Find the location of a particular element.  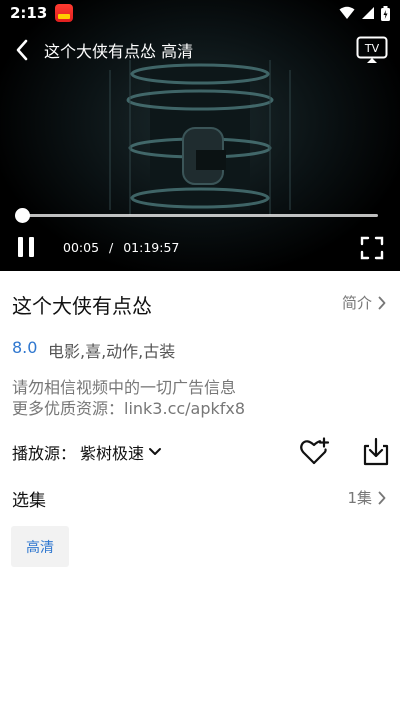

pause-icon-bar is located at coordinates (31, 247).